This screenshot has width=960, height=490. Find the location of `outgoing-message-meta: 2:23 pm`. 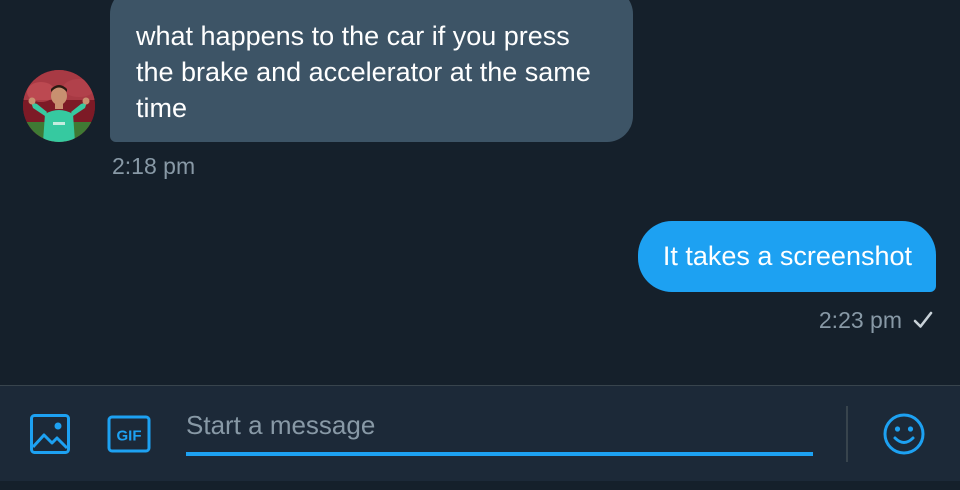

outgoing-message-meta: 2:23 pm is located at coordinates (876, 320).